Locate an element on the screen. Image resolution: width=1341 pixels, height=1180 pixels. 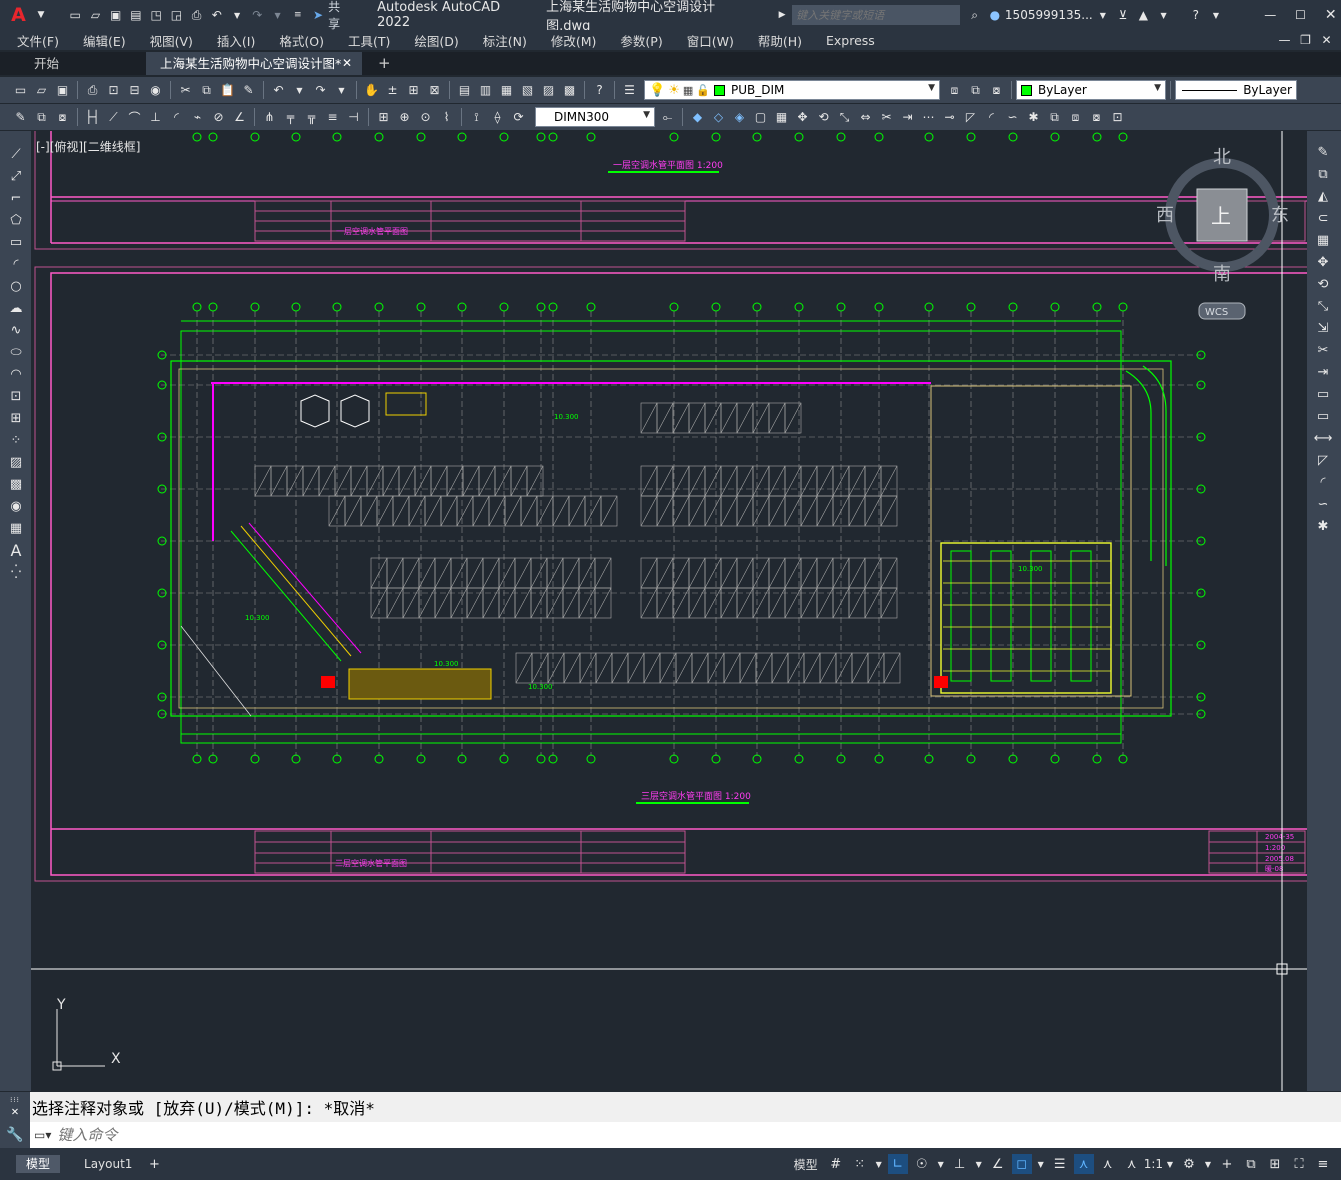
object-snap-icon: ◻ is located at coordinates (1021, 1164).